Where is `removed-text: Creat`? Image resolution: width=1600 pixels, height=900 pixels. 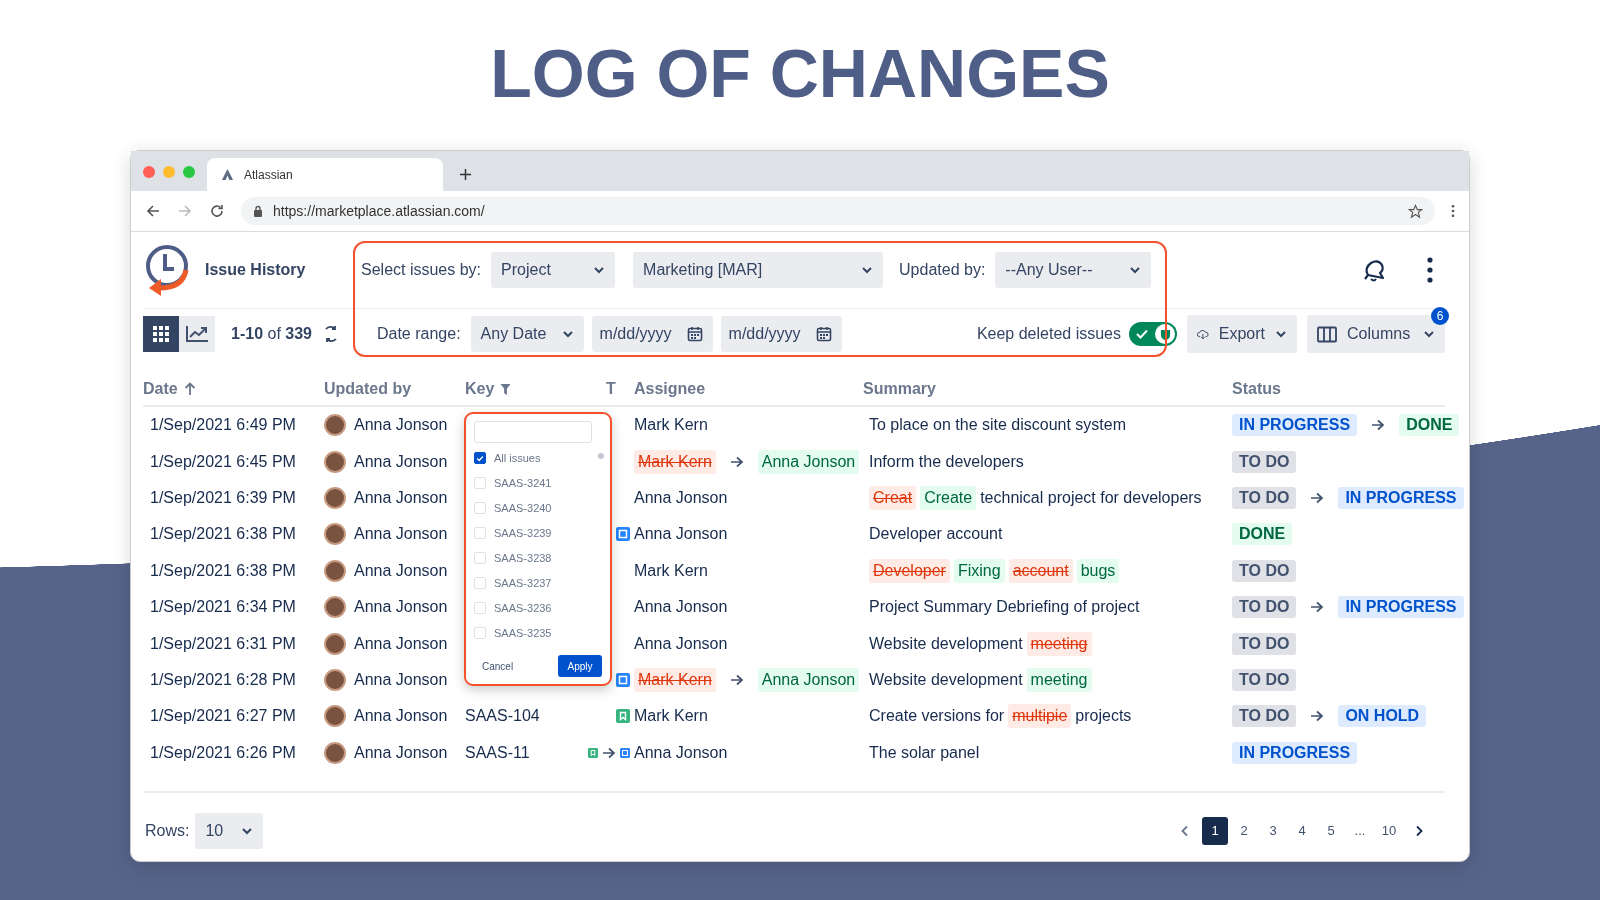 removed-text: Creat is located at coordinates (893, 497).